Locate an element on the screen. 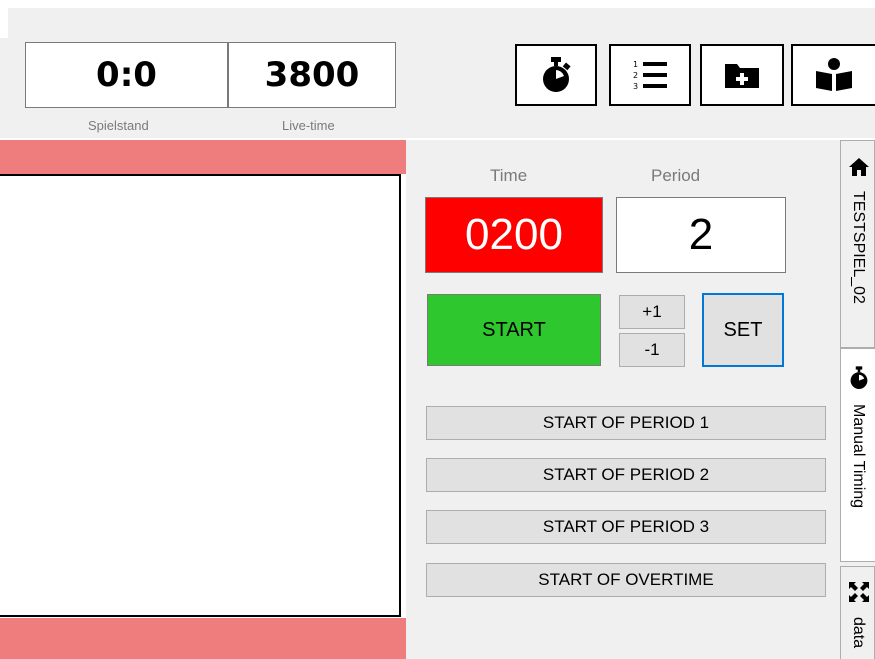 Image resolution: width=875 pixels, height=659 pixels. start-period-3-button: START OF PERIOD 3 is located at coordinates (626, 527).